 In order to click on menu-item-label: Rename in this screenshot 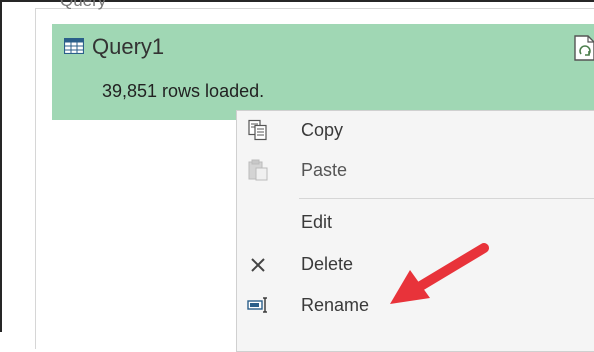, I will do `click(335, 305)`.